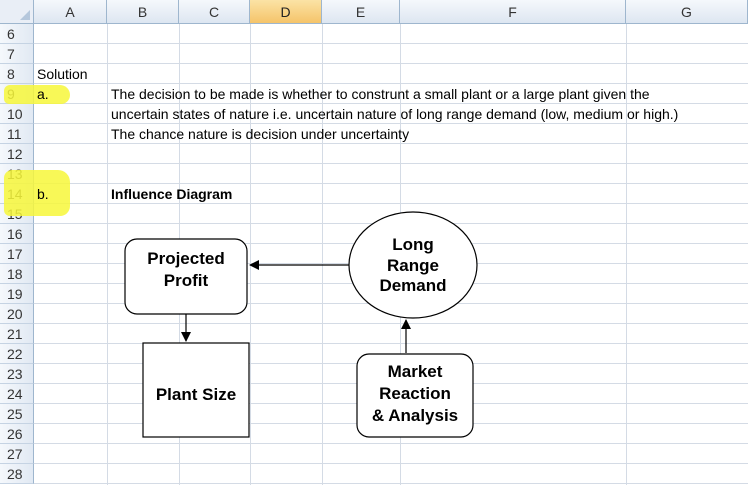  I want to click on market-reaction-node: Market Reaction & Analysis, so click(415, 395).